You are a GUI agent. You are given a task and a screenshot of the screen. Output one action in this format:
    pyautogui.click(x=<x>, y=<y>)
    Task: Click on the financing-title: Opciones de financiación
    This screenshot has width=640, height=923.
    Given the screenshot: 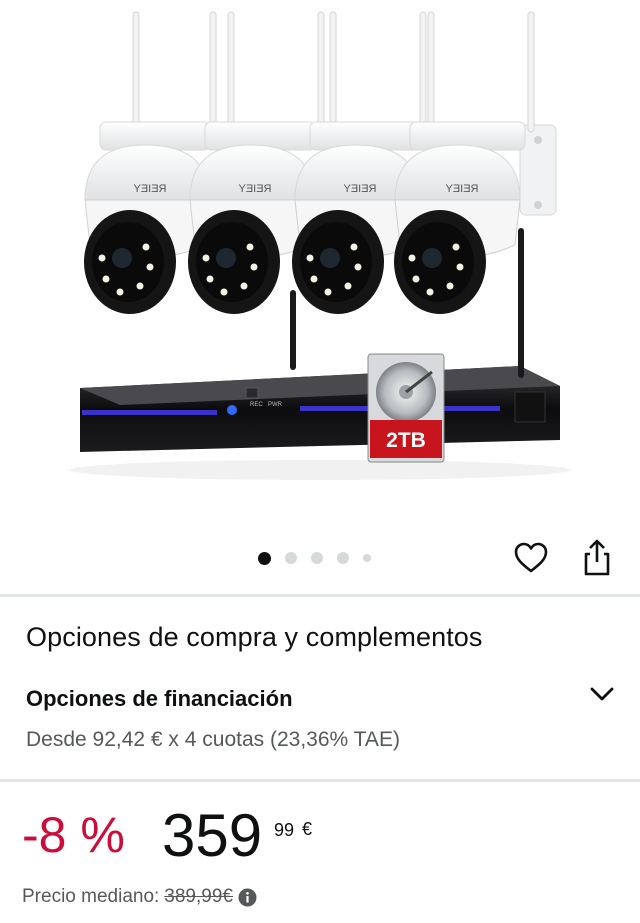 What is the action you would take?
    pyautogui.click(x=159, y=699)
    